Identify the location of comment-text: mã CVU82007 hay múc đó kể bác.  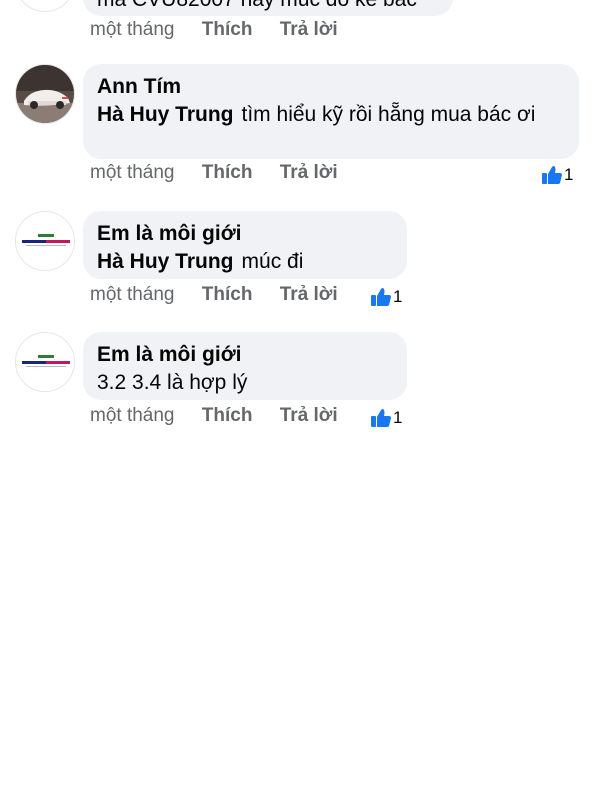
(268, 7).